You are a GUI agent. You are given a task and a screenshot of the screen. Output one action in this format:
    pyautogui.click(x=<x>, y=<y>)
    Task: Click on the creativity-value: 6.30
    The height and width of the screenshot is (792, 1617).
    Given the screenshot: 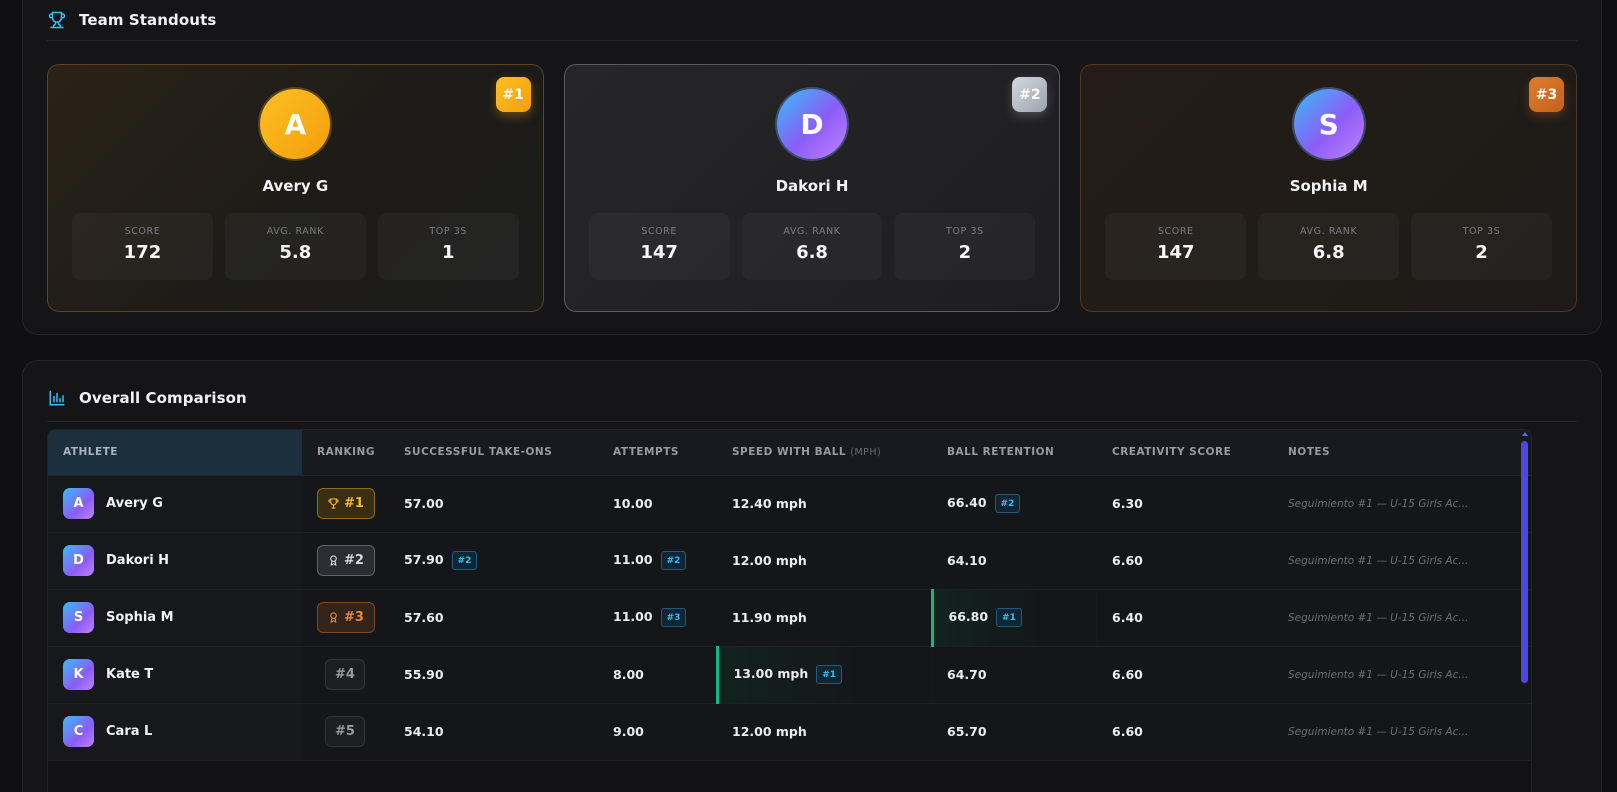 What is the action you would take?
    pyautogui.click(x=1185, y=504)
    